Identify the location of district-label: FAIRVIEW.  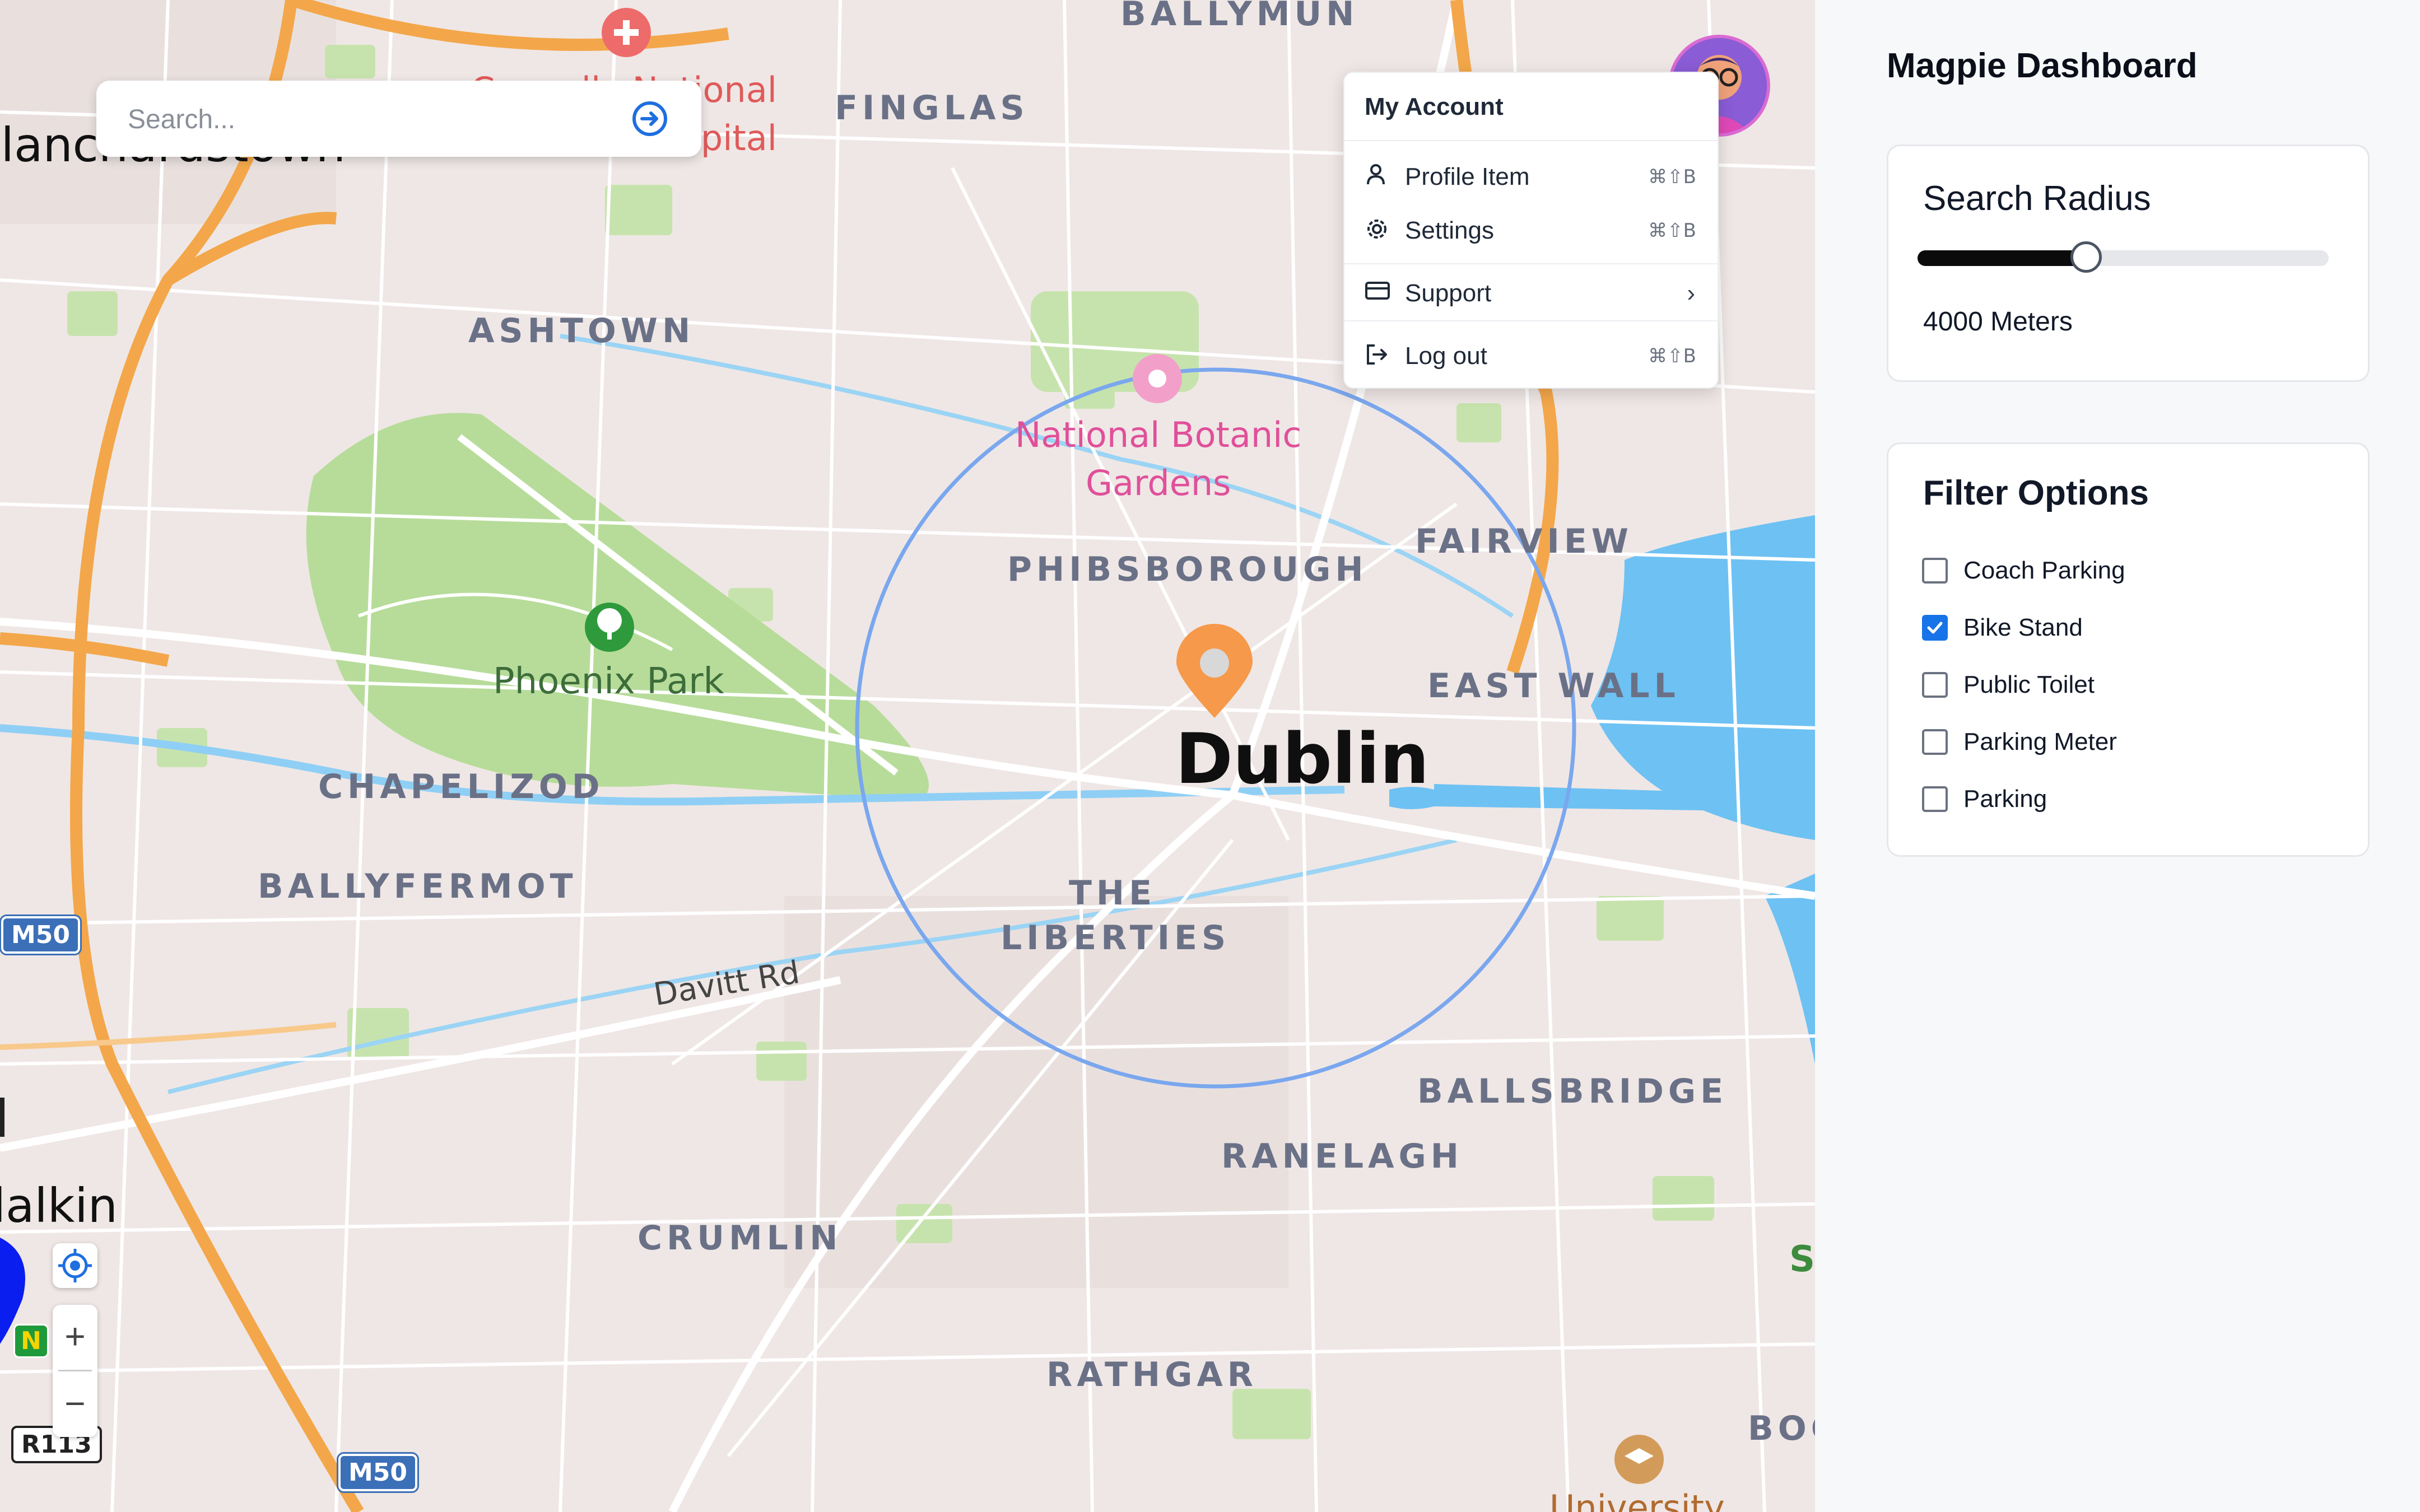
(1524, 542).